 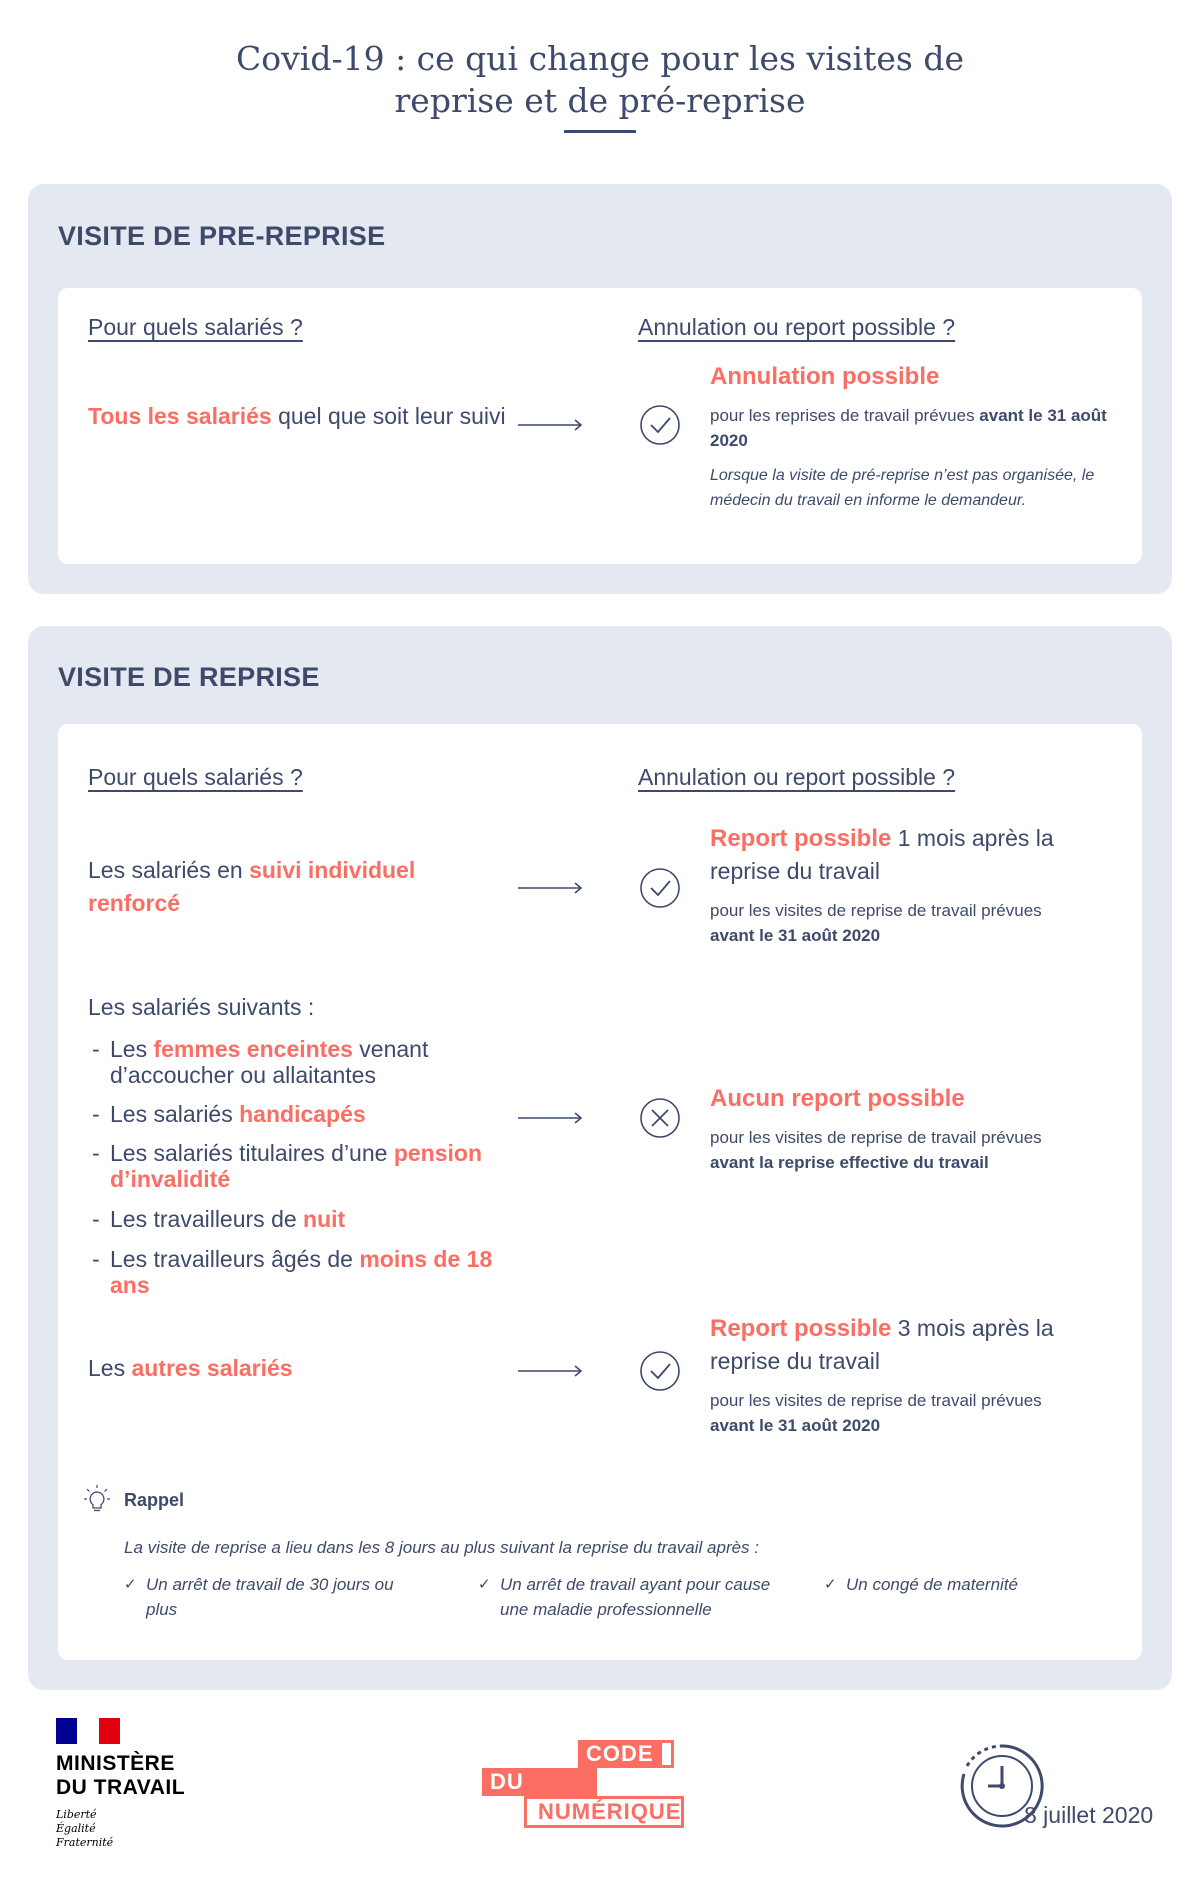 What do you see at coordinates (132, 1049) in the screenshot?
I see `list-item-text: Les` at bounding box center [132, 1049].